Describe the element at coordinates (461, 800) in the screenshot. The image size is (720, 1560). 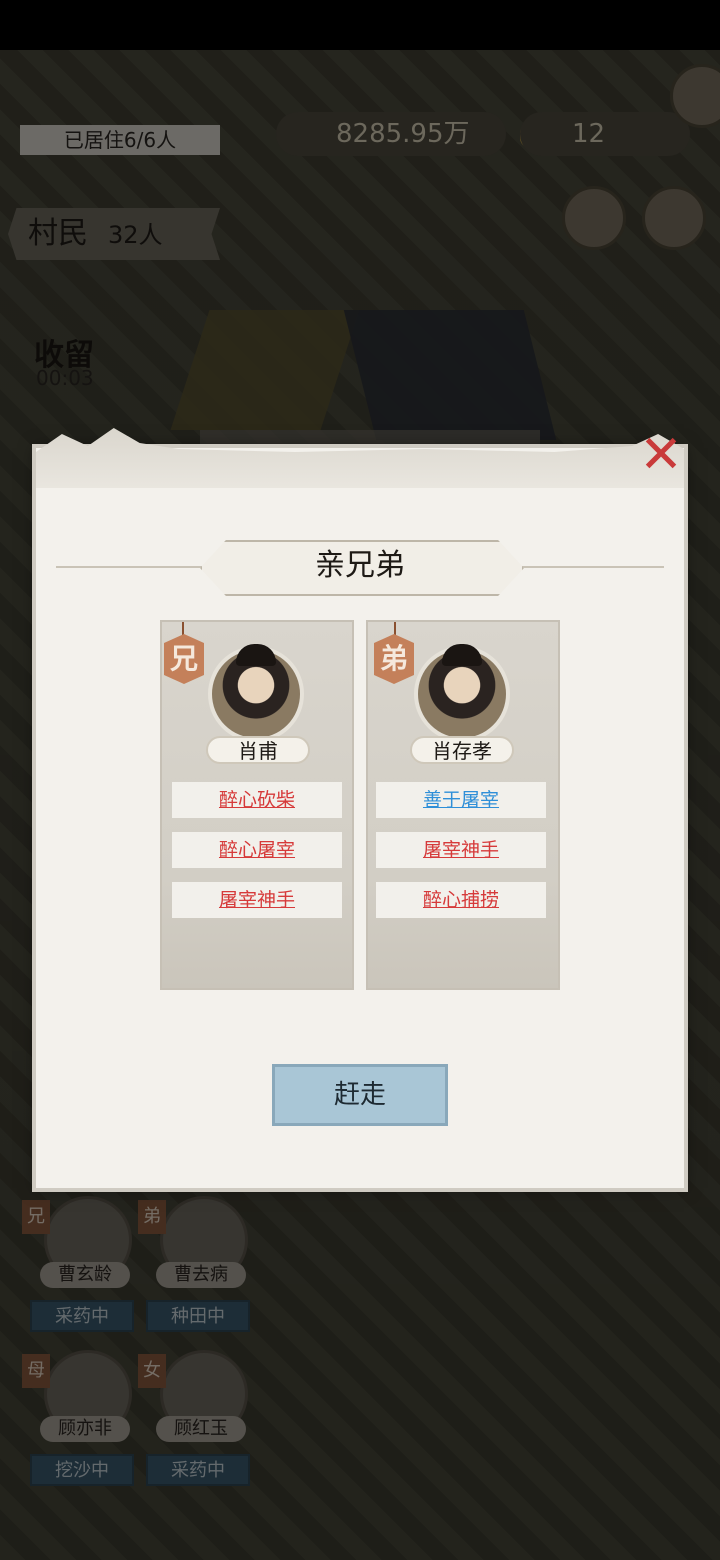
I see `trait-link: 善于屠宰` at that location.